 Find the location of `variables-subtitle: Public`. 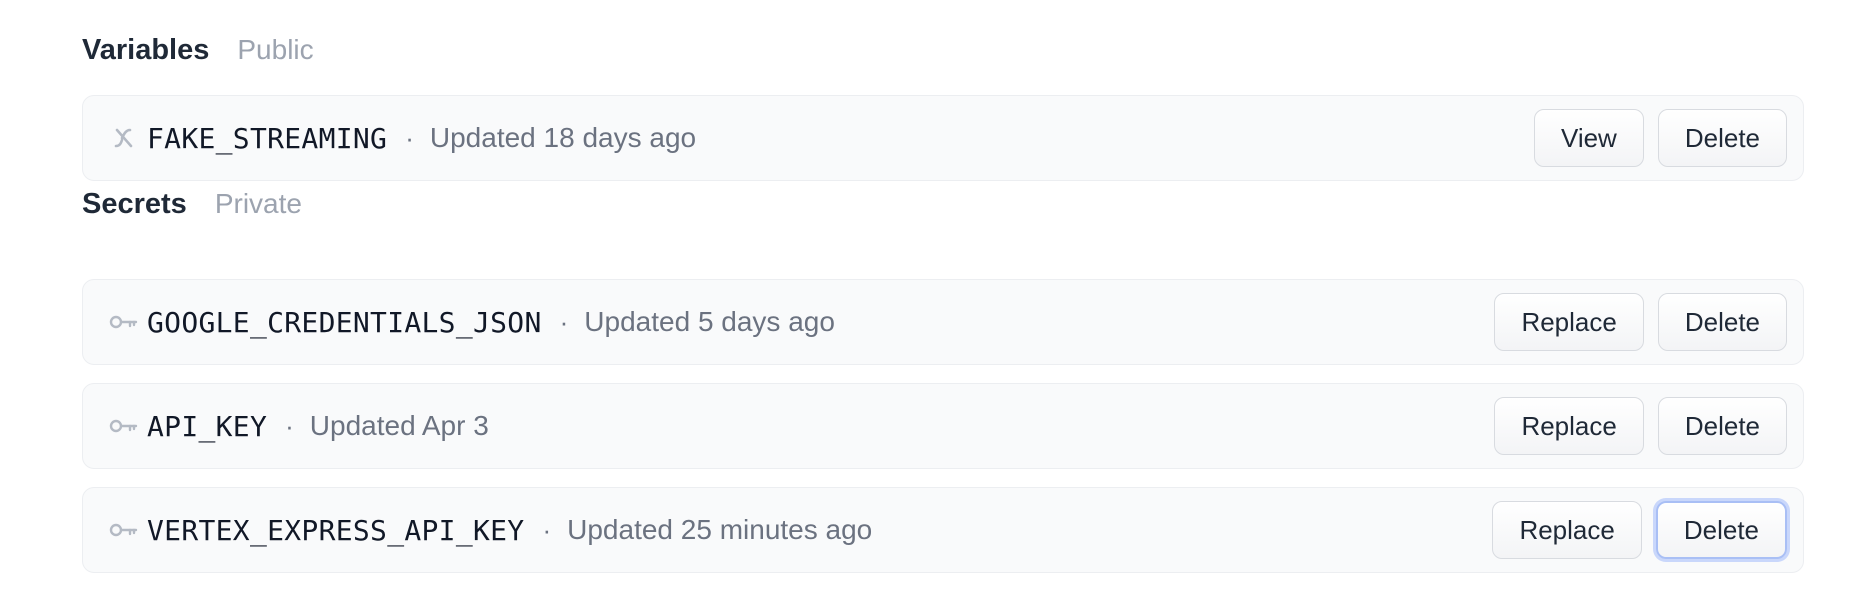

variables-subtitle: Public is located at coordinates (275, 49).